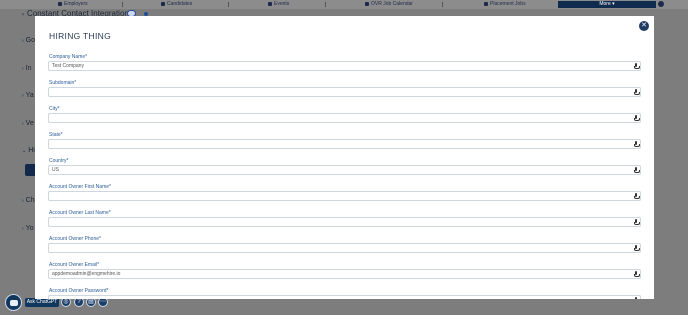 This screenshot has width=688, height=315. What do you see at coordinates (344, 222) in the screenshot?
I see `owner-last-name-input` at bounding box center [344, 222].